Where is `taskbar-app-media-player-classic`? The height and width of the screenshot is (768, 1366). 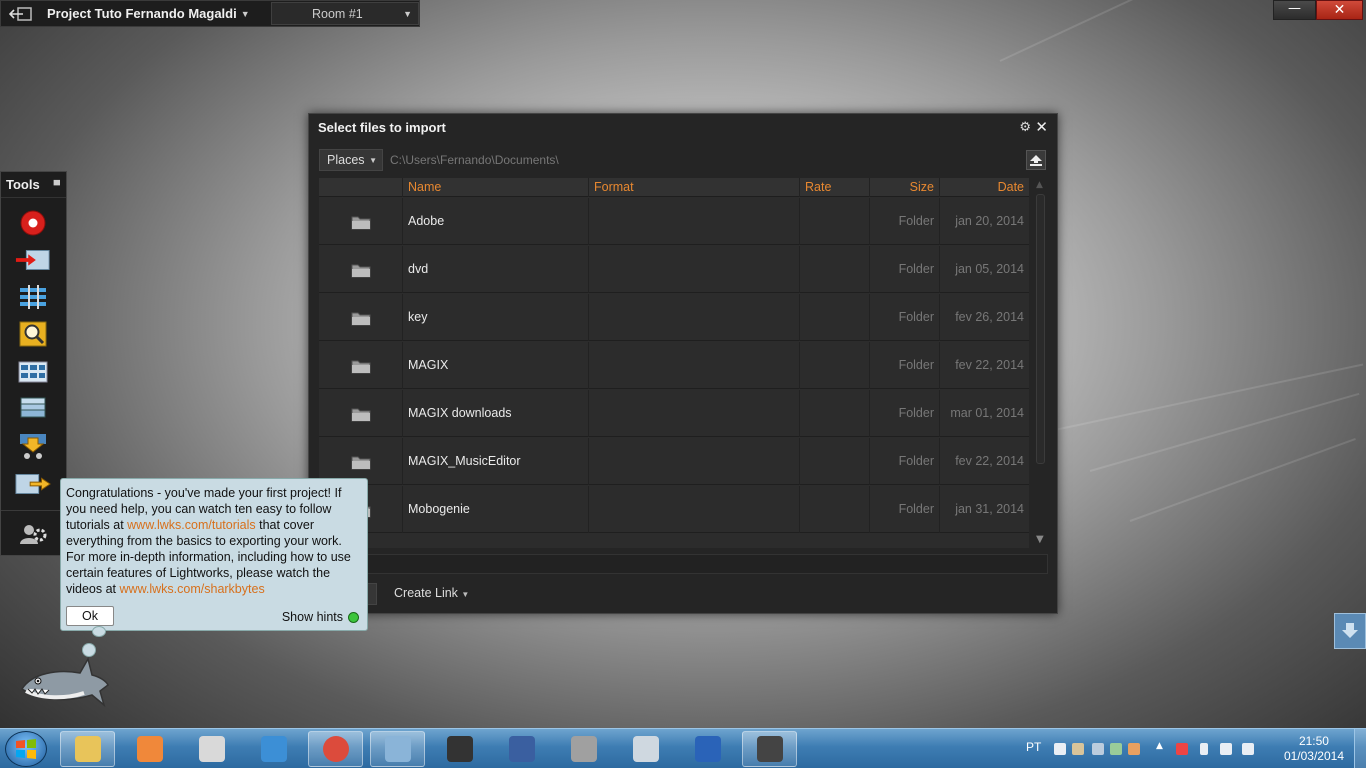
taskbar-app-media-player-classic is located at coordinates (211, 749).